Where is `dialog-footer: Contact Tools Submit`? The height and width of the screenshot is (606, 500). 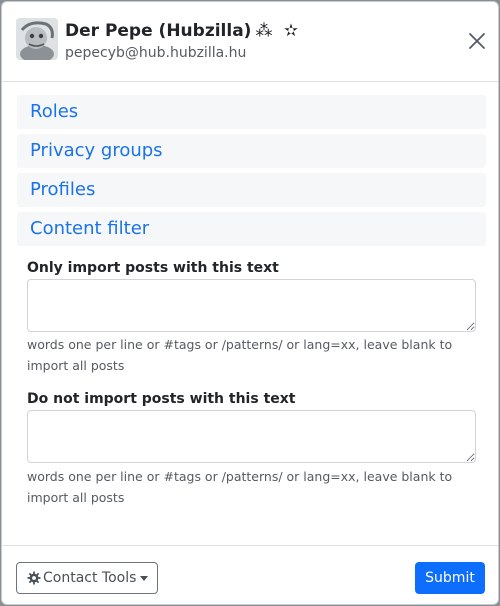 dialog-footer: Contact Tools Submit is located at coordinates (250, 574).